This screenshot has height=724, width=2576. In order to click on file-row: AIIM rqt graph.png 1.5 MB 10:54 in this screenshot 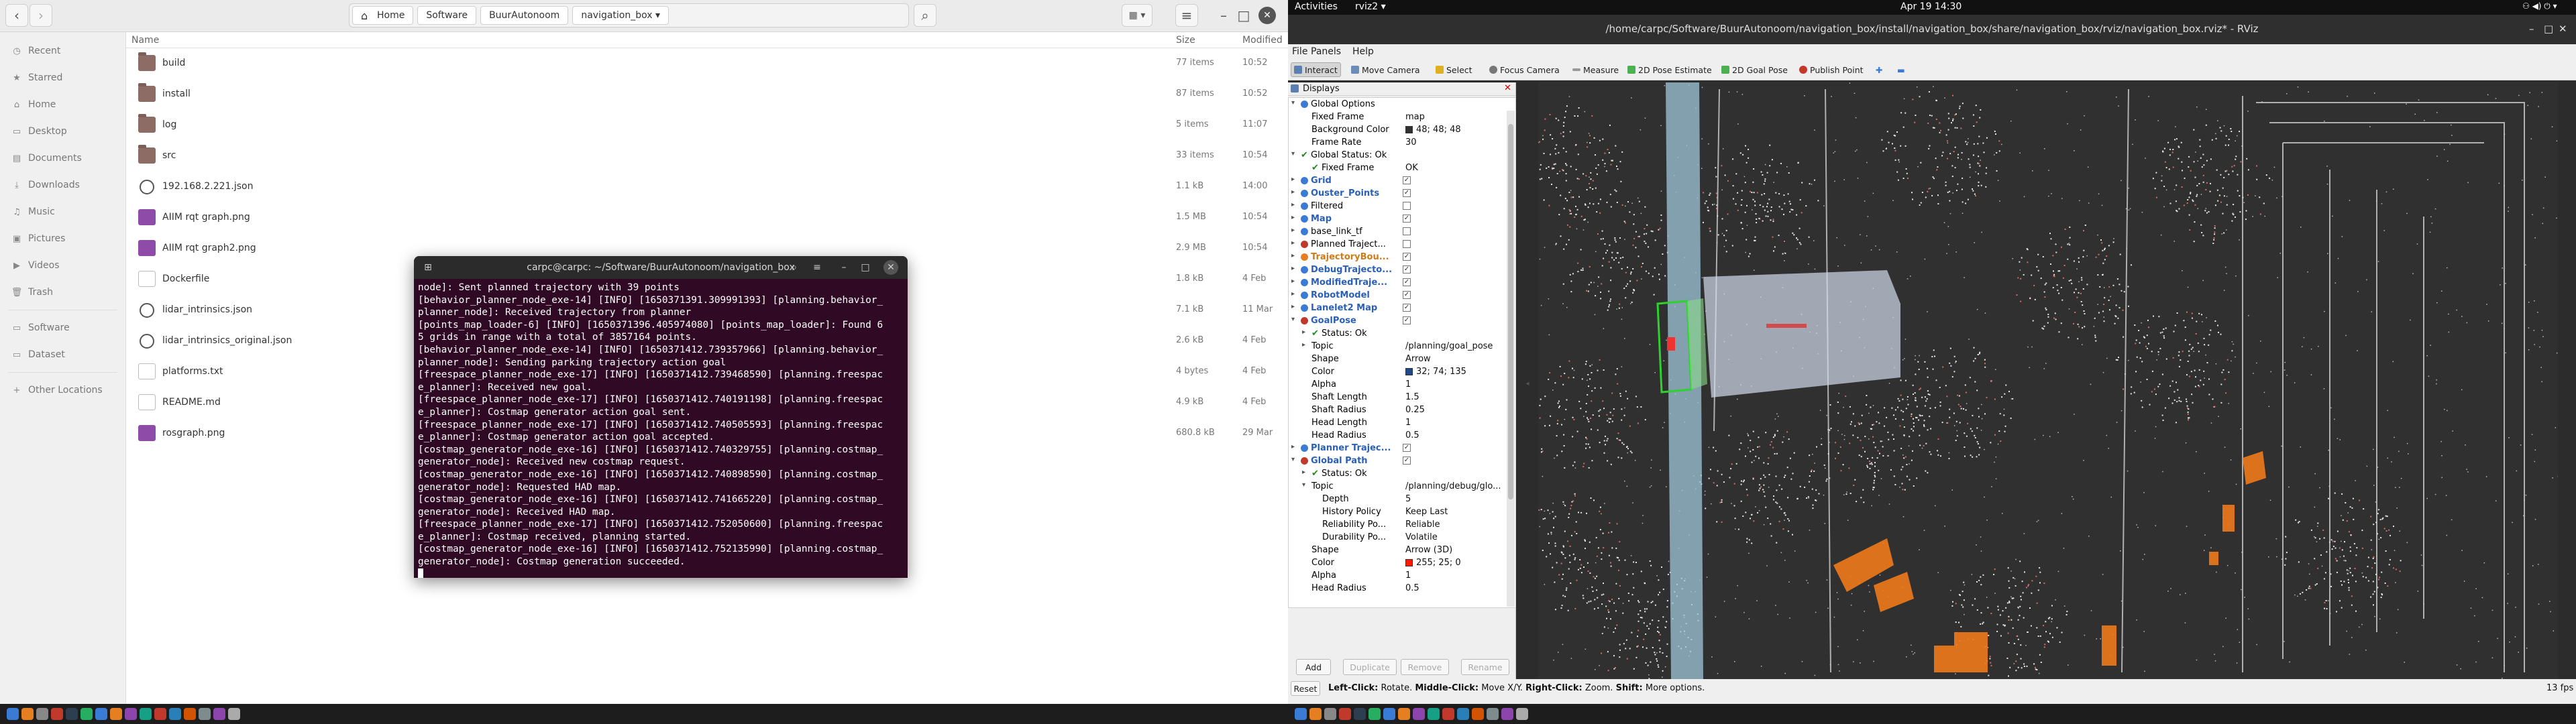, I will do `click(707, 217)`.